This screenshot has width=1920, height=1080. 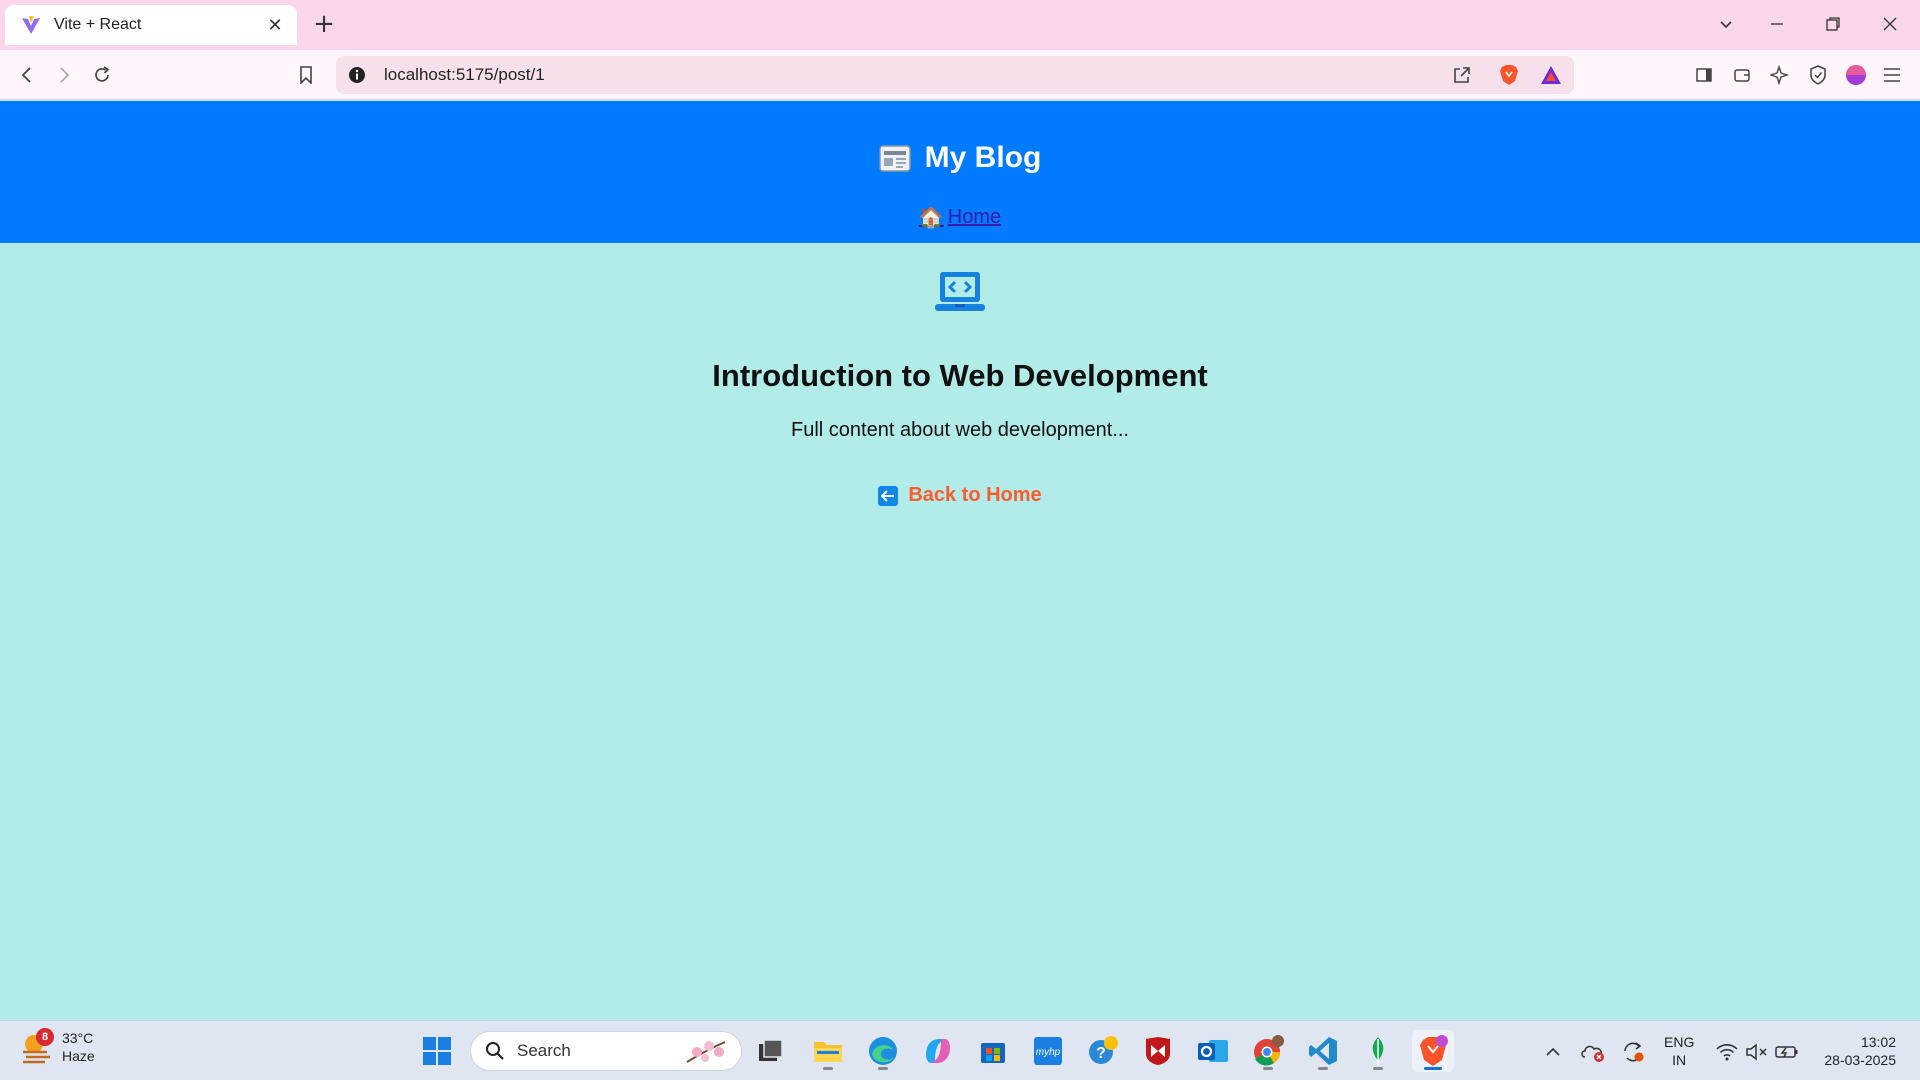 What do you see at coordinates (78, 1038) in the screenshot?
I see `temperature: 33°C` at bounding box center [78, 1038].